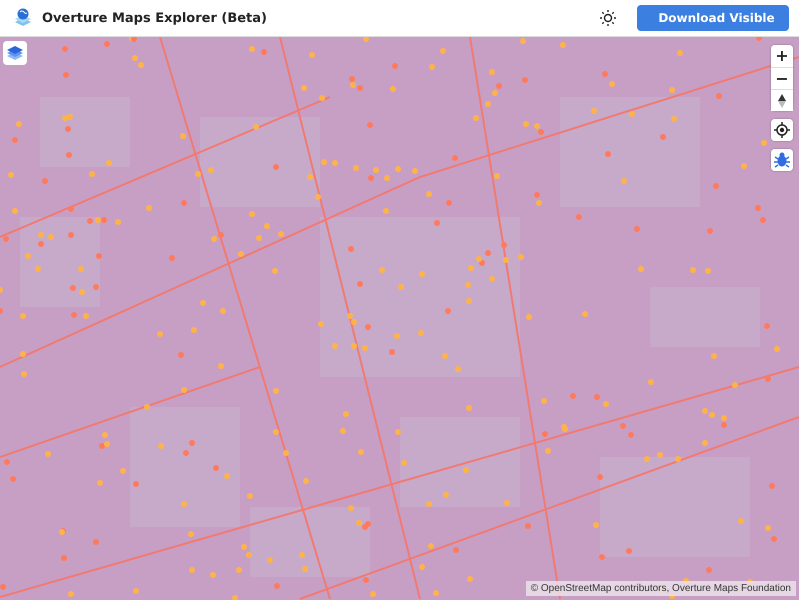 The width and height of the screenshot is (799, 600). What do you see at coordinates (155, 18) in the screenshot?
I see `app-title: Overture Maps Explorer (Beta)` at bounding box center [155, 18].